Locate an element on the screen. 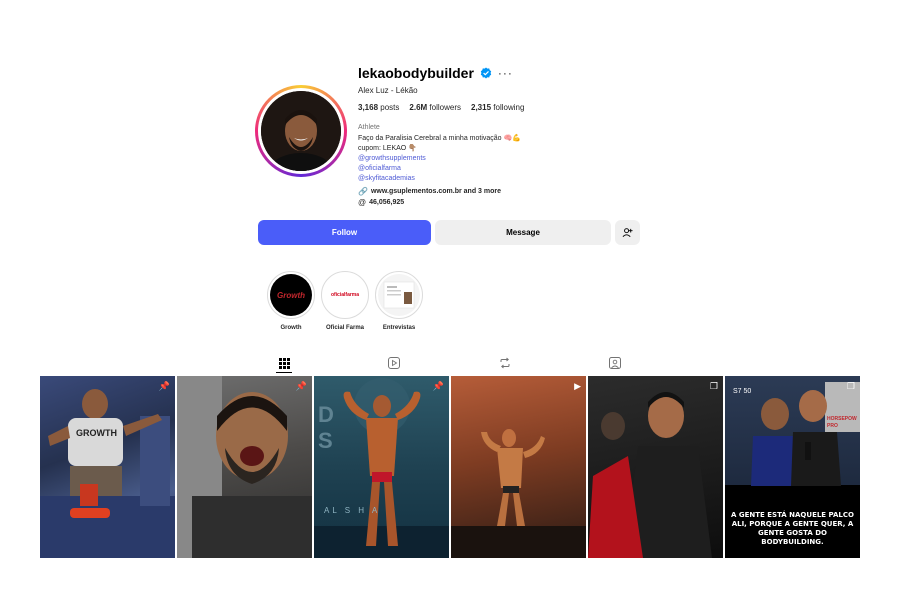 This screenshot has height=600, width=900. external-link: 🔗 www.gsuplementos.com.br and 3 more is located at coordinates (508, 191).